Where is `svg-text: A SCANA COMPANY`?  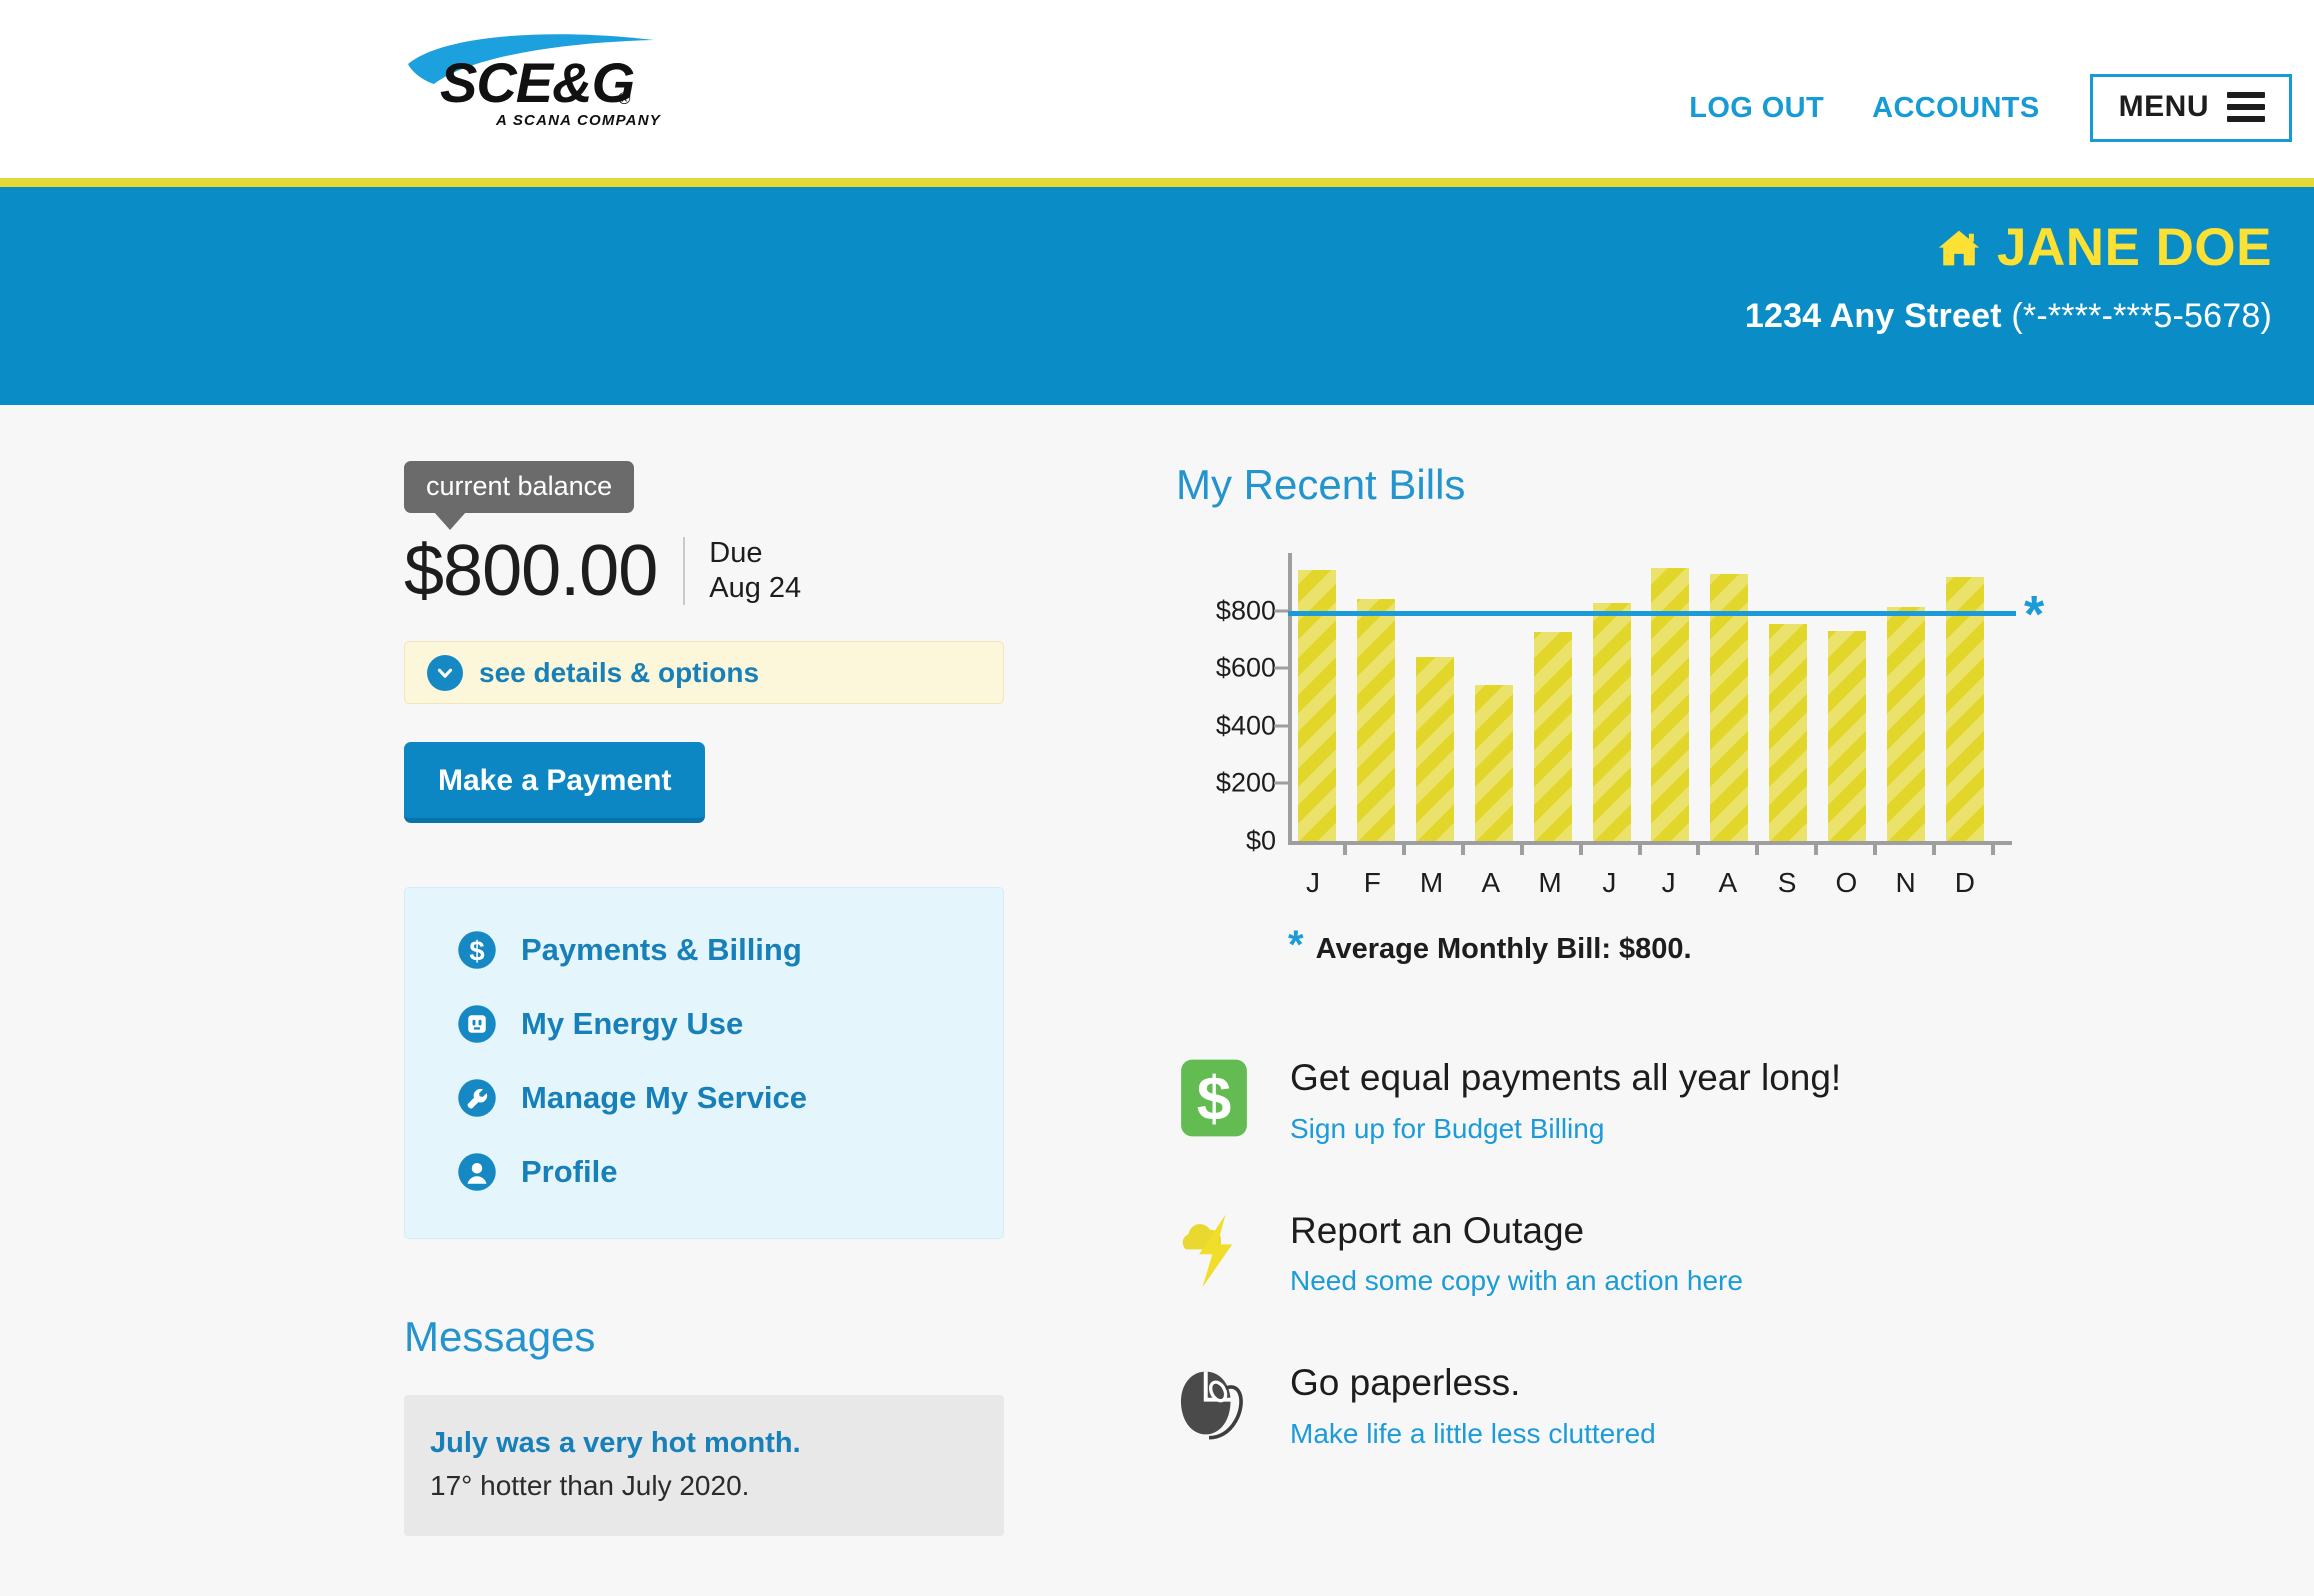 svg-text: A SCANA COMPANY is located at coordinates (578, 120).